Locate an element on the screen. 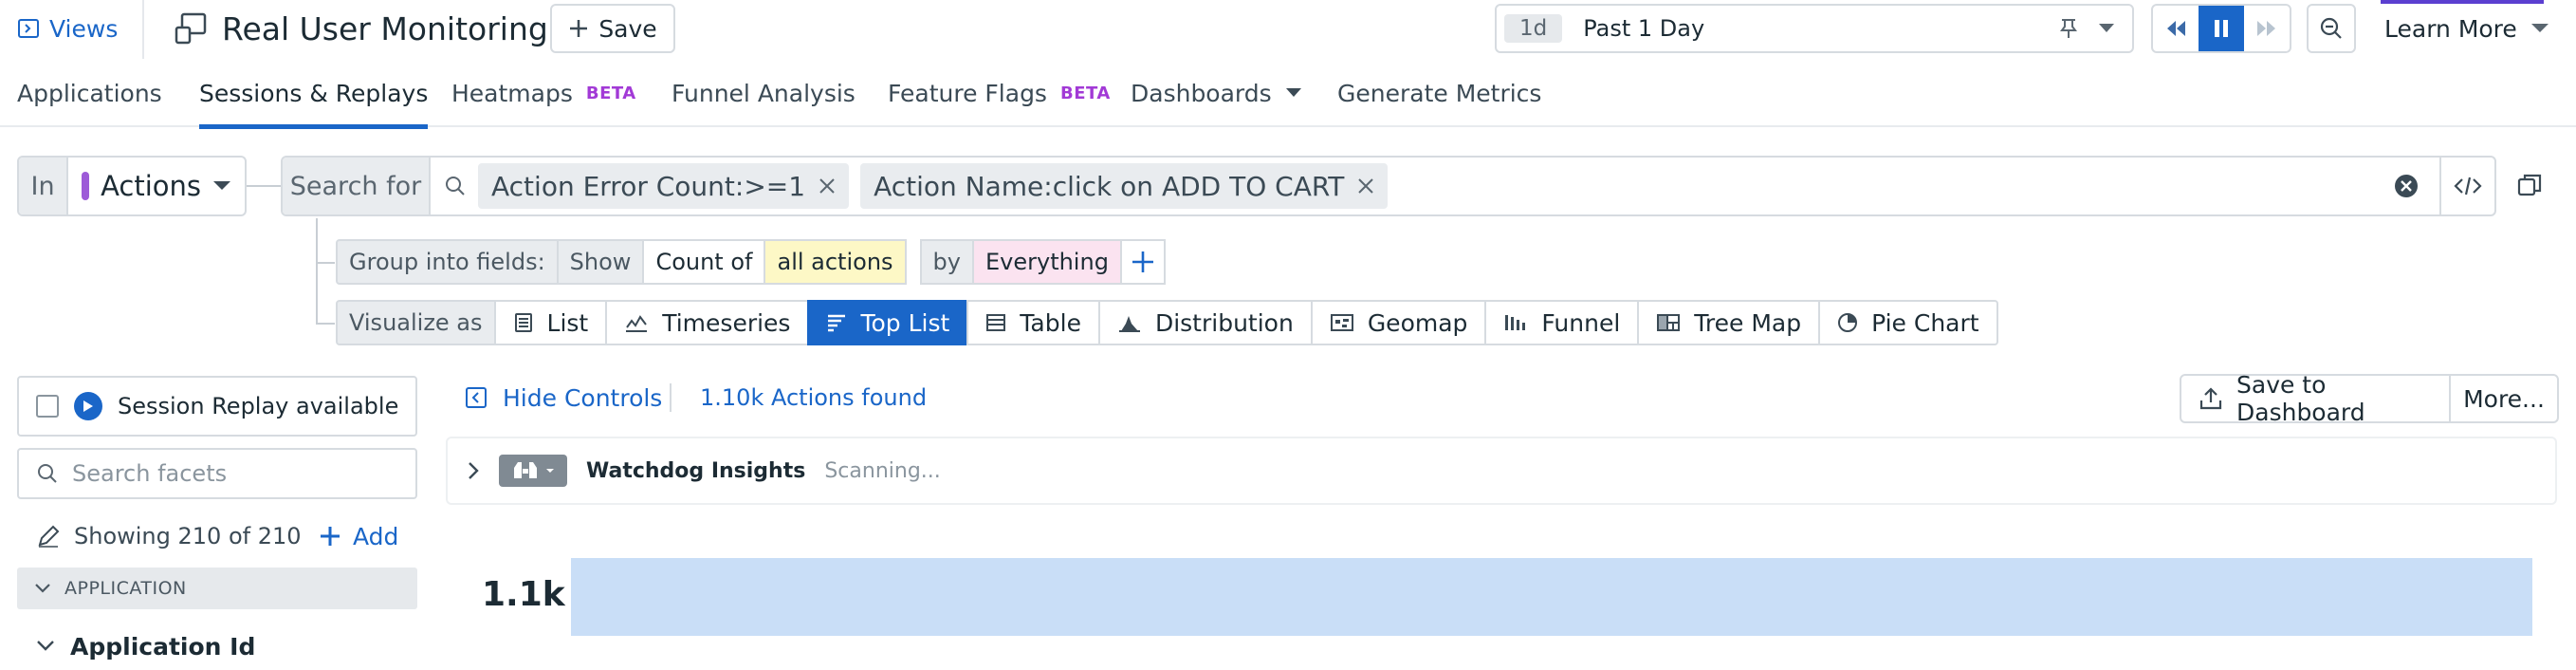  visualize-as-label: Visualize as is located at coordinates (416, 322).